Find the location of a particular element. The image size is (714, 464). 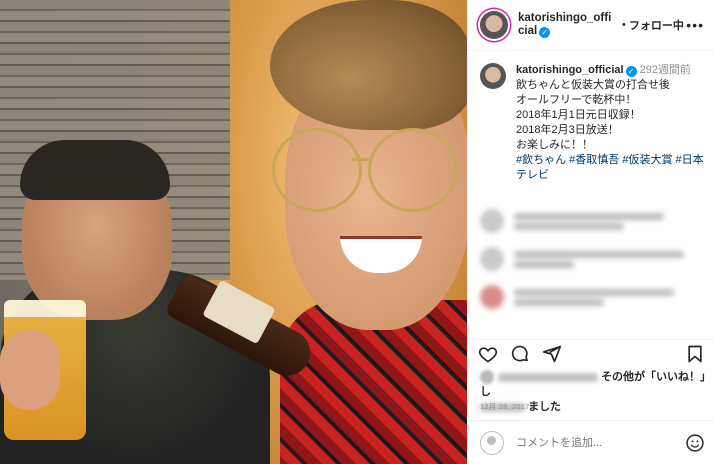

heart-icon is located at coordinates (488, 354).